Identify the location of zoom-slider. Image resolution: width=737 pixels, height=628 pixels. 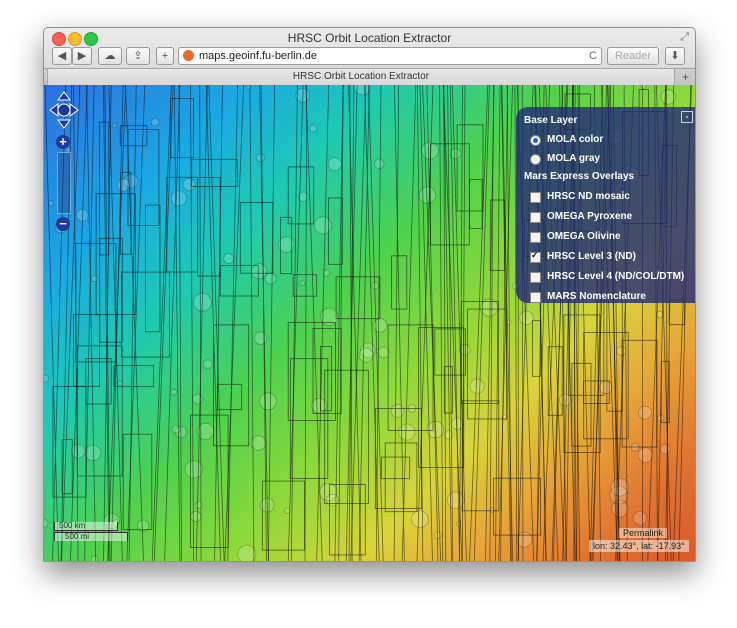
(64, 183).